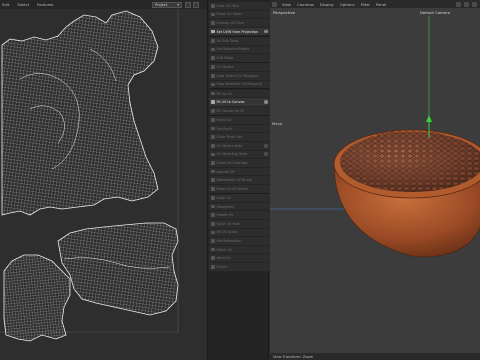  Describe the element at coordinates (5, 4) in the screenshot. I see `uv-menu-edit: Edit` at that location.